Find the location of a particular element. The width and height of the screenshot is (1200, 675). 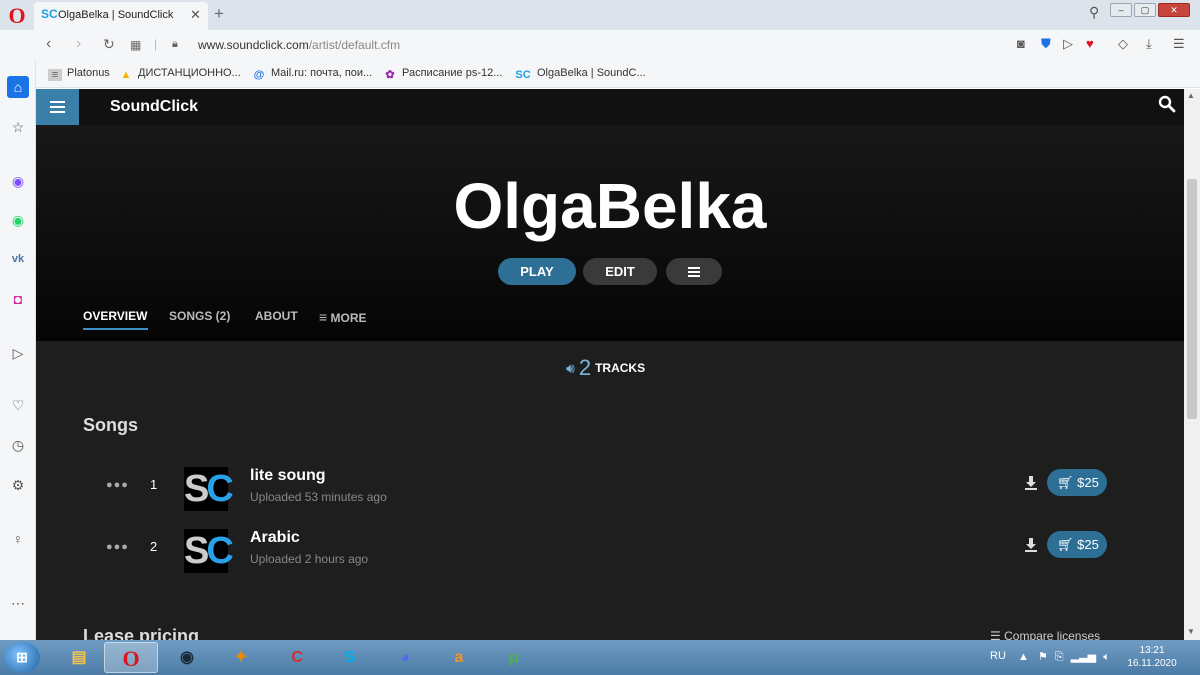

utorrent-icon: μ is located at coordinates (514, 657).